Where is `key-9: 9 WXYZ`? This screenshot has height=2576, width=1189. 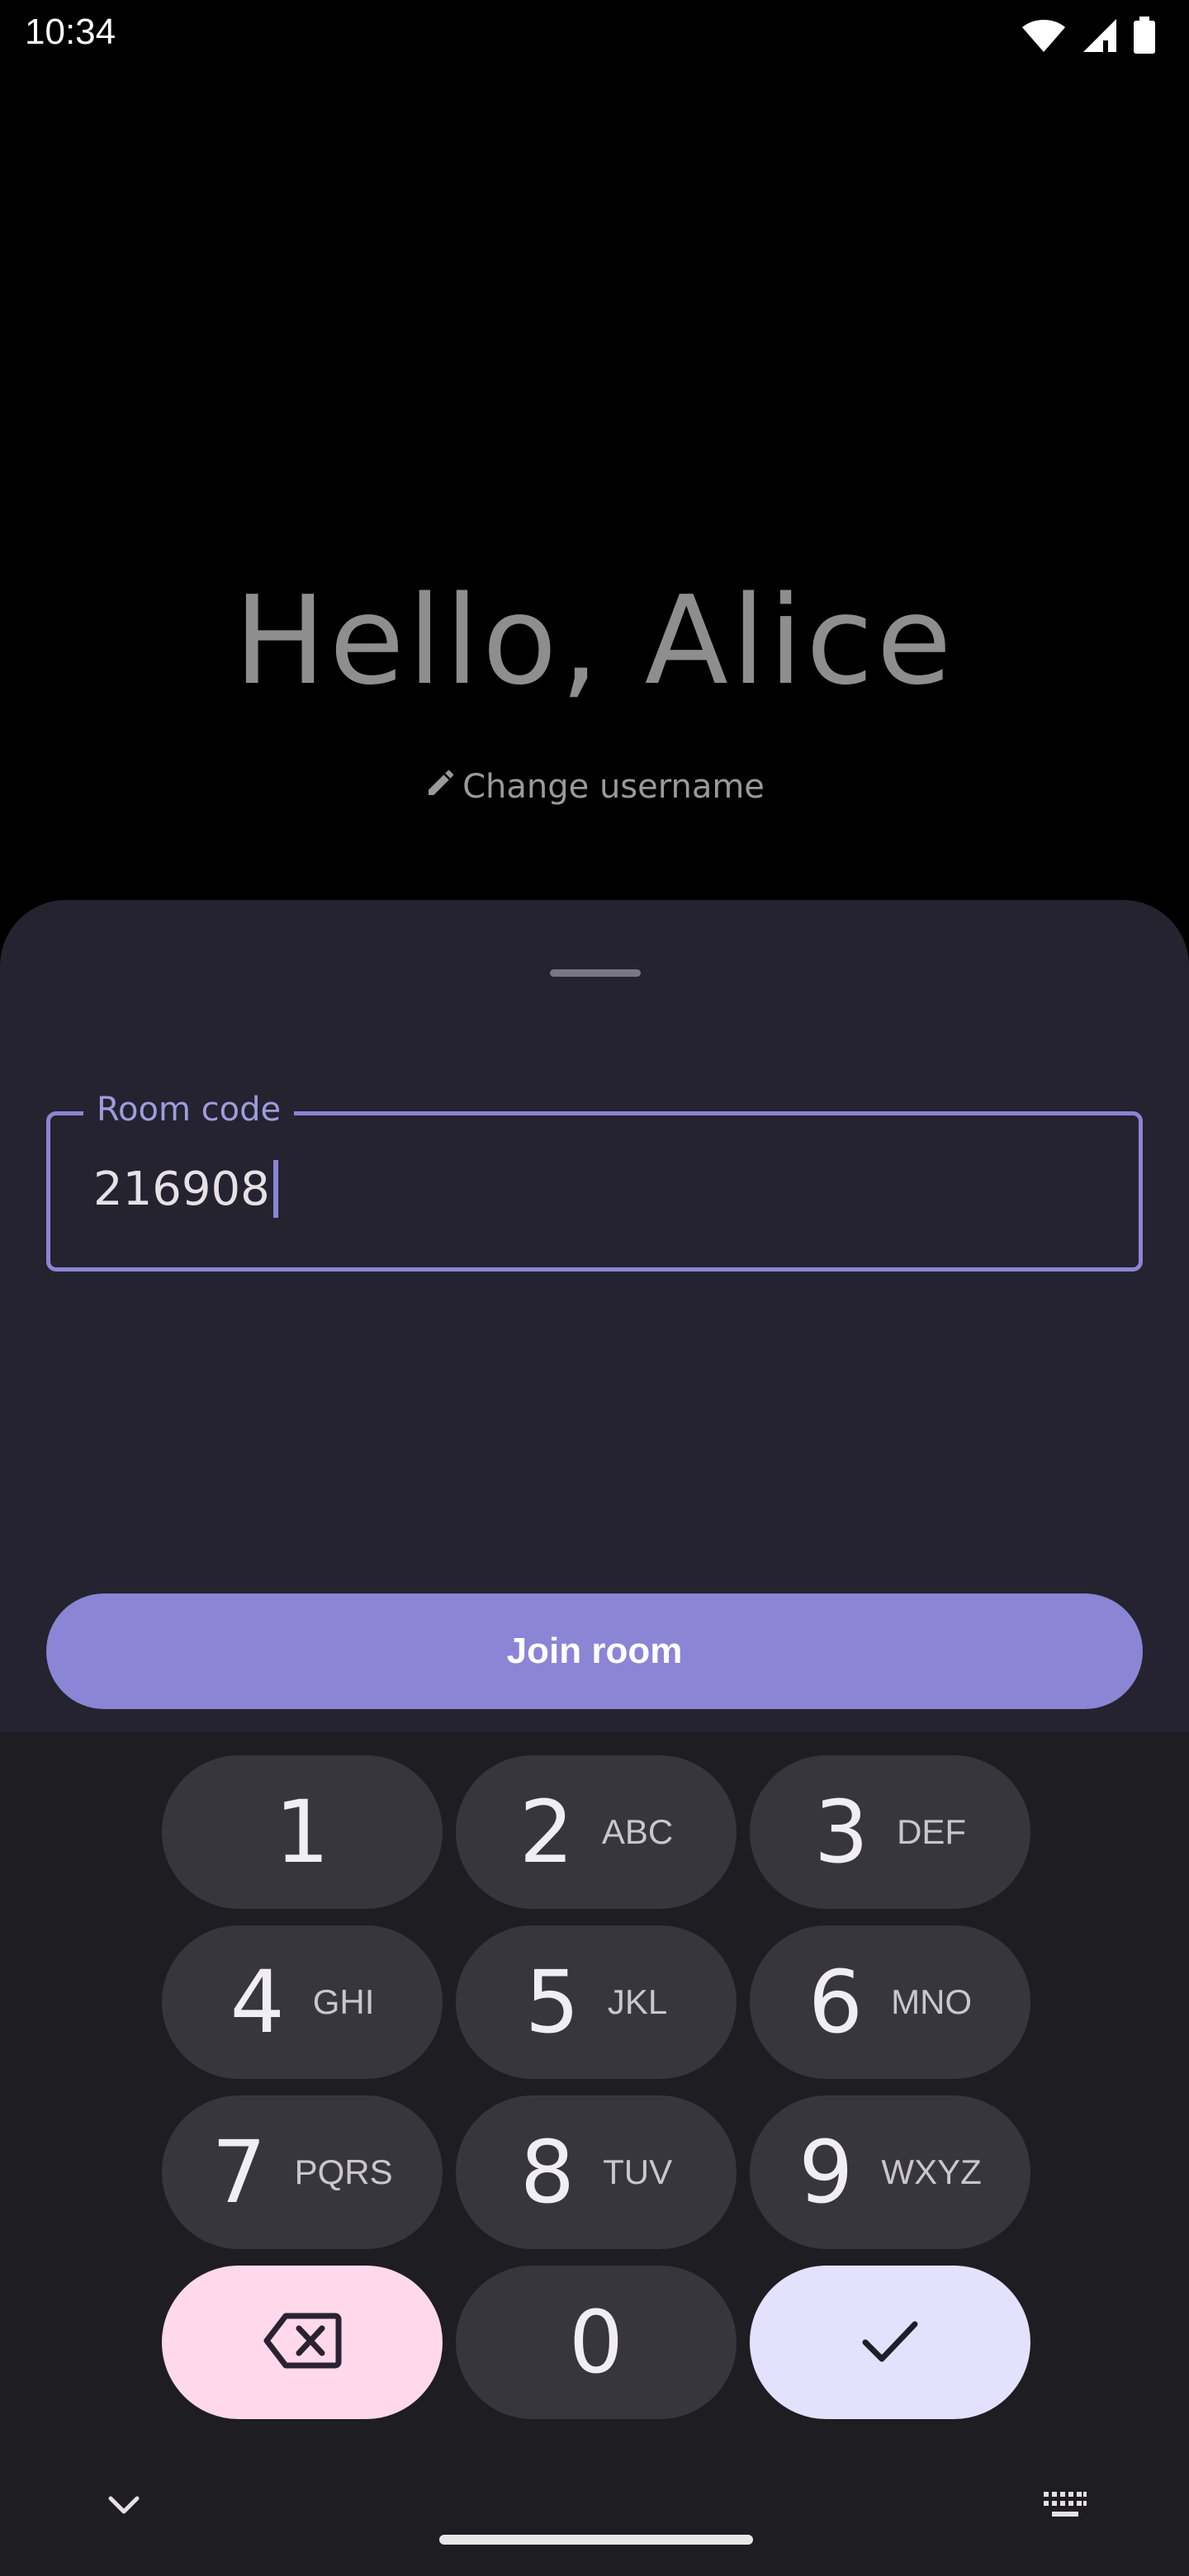 key-9: 9 WXYZ is located at coordinates (890, 2172).